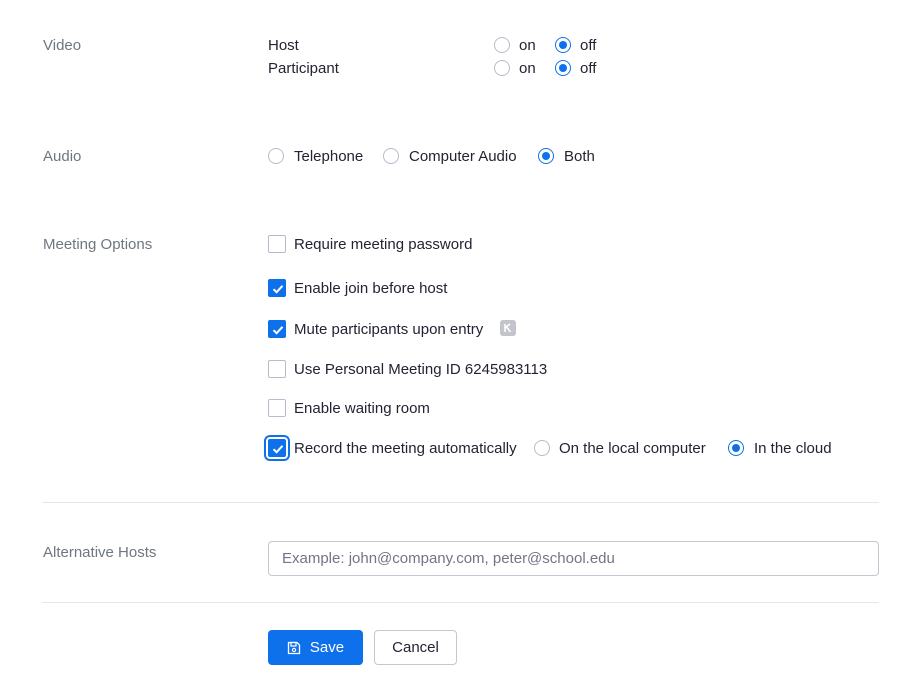 Image resolution: width=904 pixels, height=700 pixels. Describe the element at coordinates (793, 448) in the screenshot. I see `record-cloud-label: In the cloud` at that location.